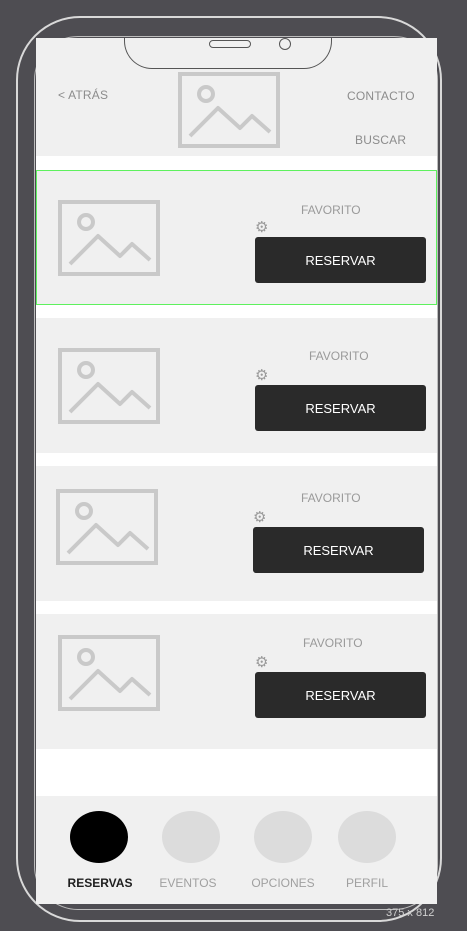  Describe the element at coordinates (283, 837) in the screenshot. I see `tab-opciones-icon` at that location.